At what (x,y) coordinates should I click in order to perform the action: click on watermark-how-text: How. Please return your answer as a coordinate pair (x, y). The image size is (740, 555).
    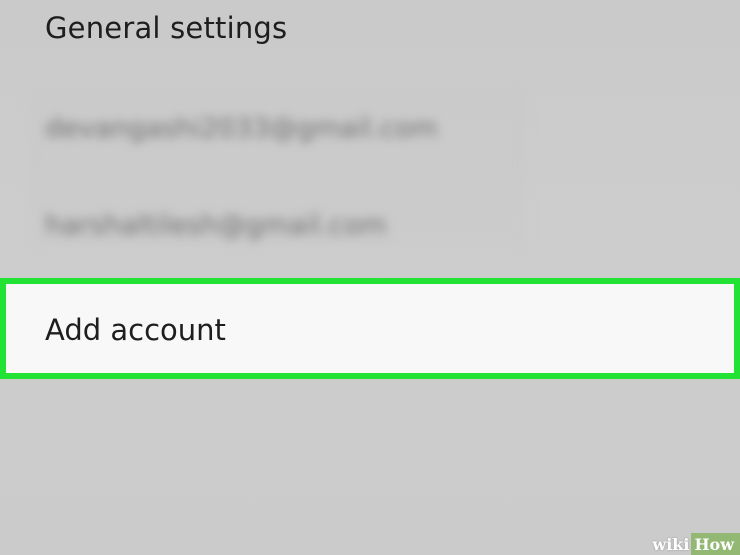
    Looking at the image, I should click on (715, 544).